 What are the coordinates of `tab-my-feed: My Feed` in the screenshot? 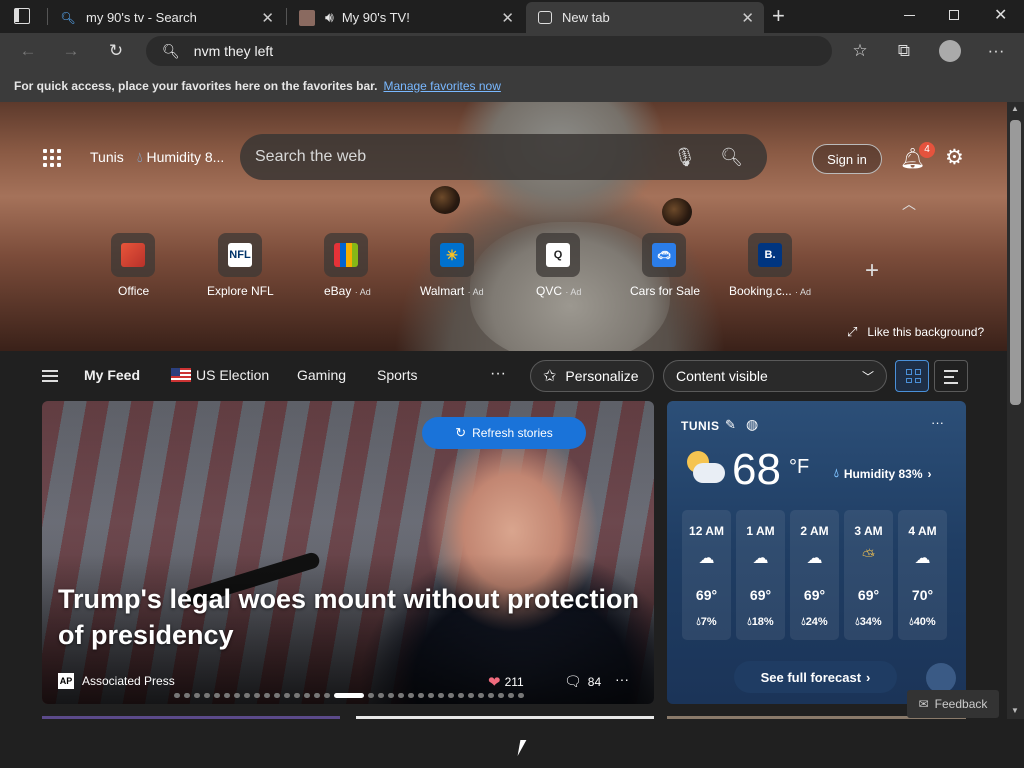 It's located at (112, 375).